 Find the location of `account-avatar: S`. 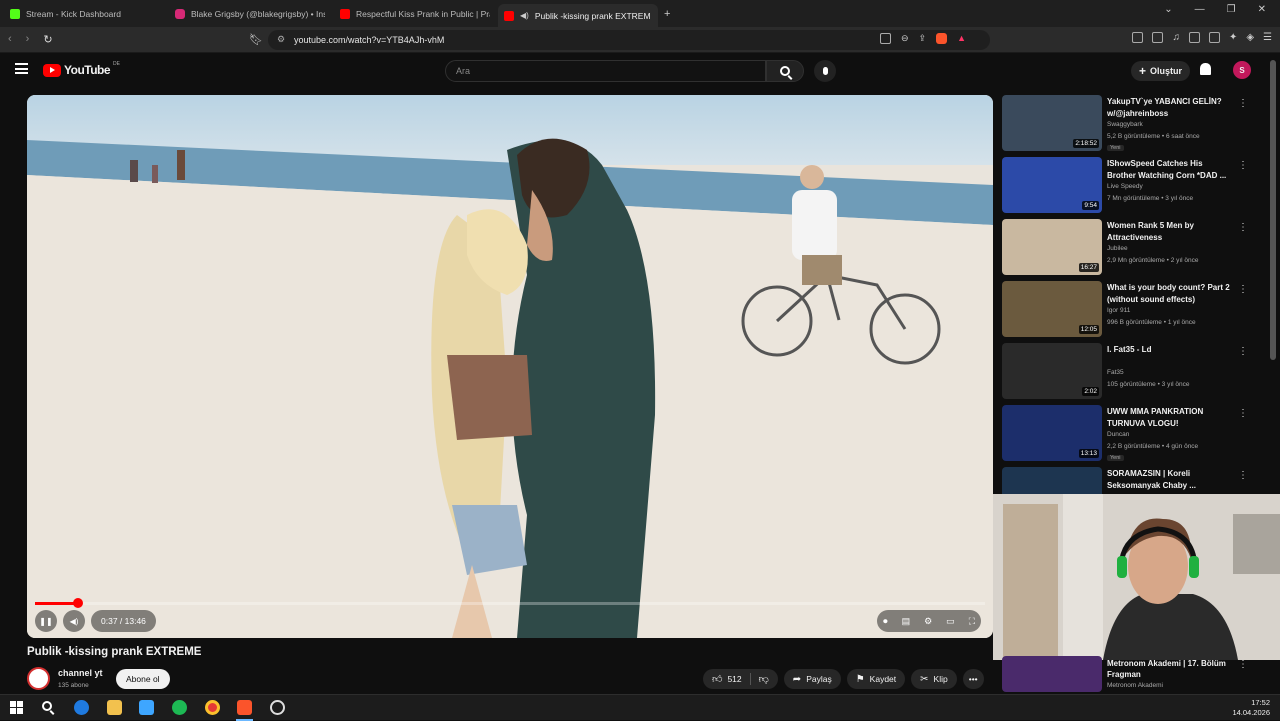

account-avatar: S is located at coordinates (1242, 70).